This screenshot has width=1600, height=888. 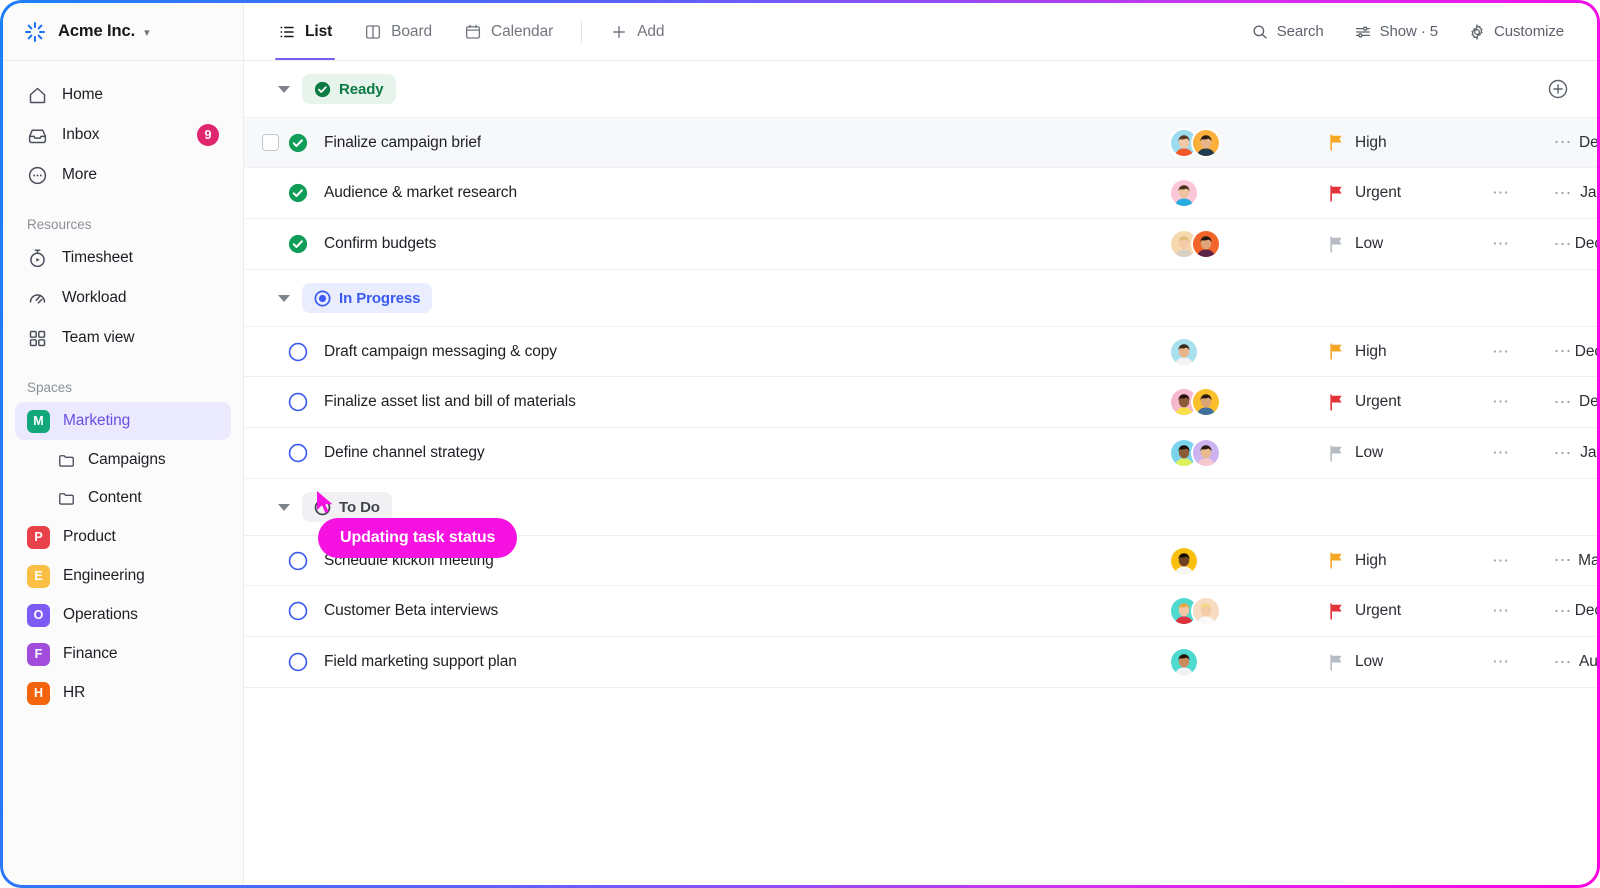 What do you see at coordinates (123, 654) in the screenshot?
I see `sidebar-space-finance: F Finance` at bounding box center [123, 654].